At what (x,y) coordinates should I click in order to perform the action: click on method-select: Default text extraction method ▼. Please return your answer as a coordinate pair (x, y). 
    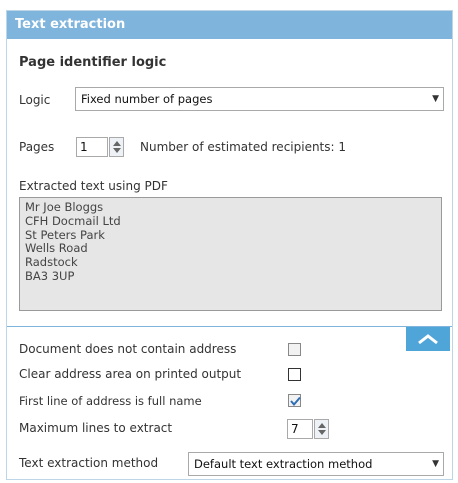
    Looking at the image, I should click on (316, 464).